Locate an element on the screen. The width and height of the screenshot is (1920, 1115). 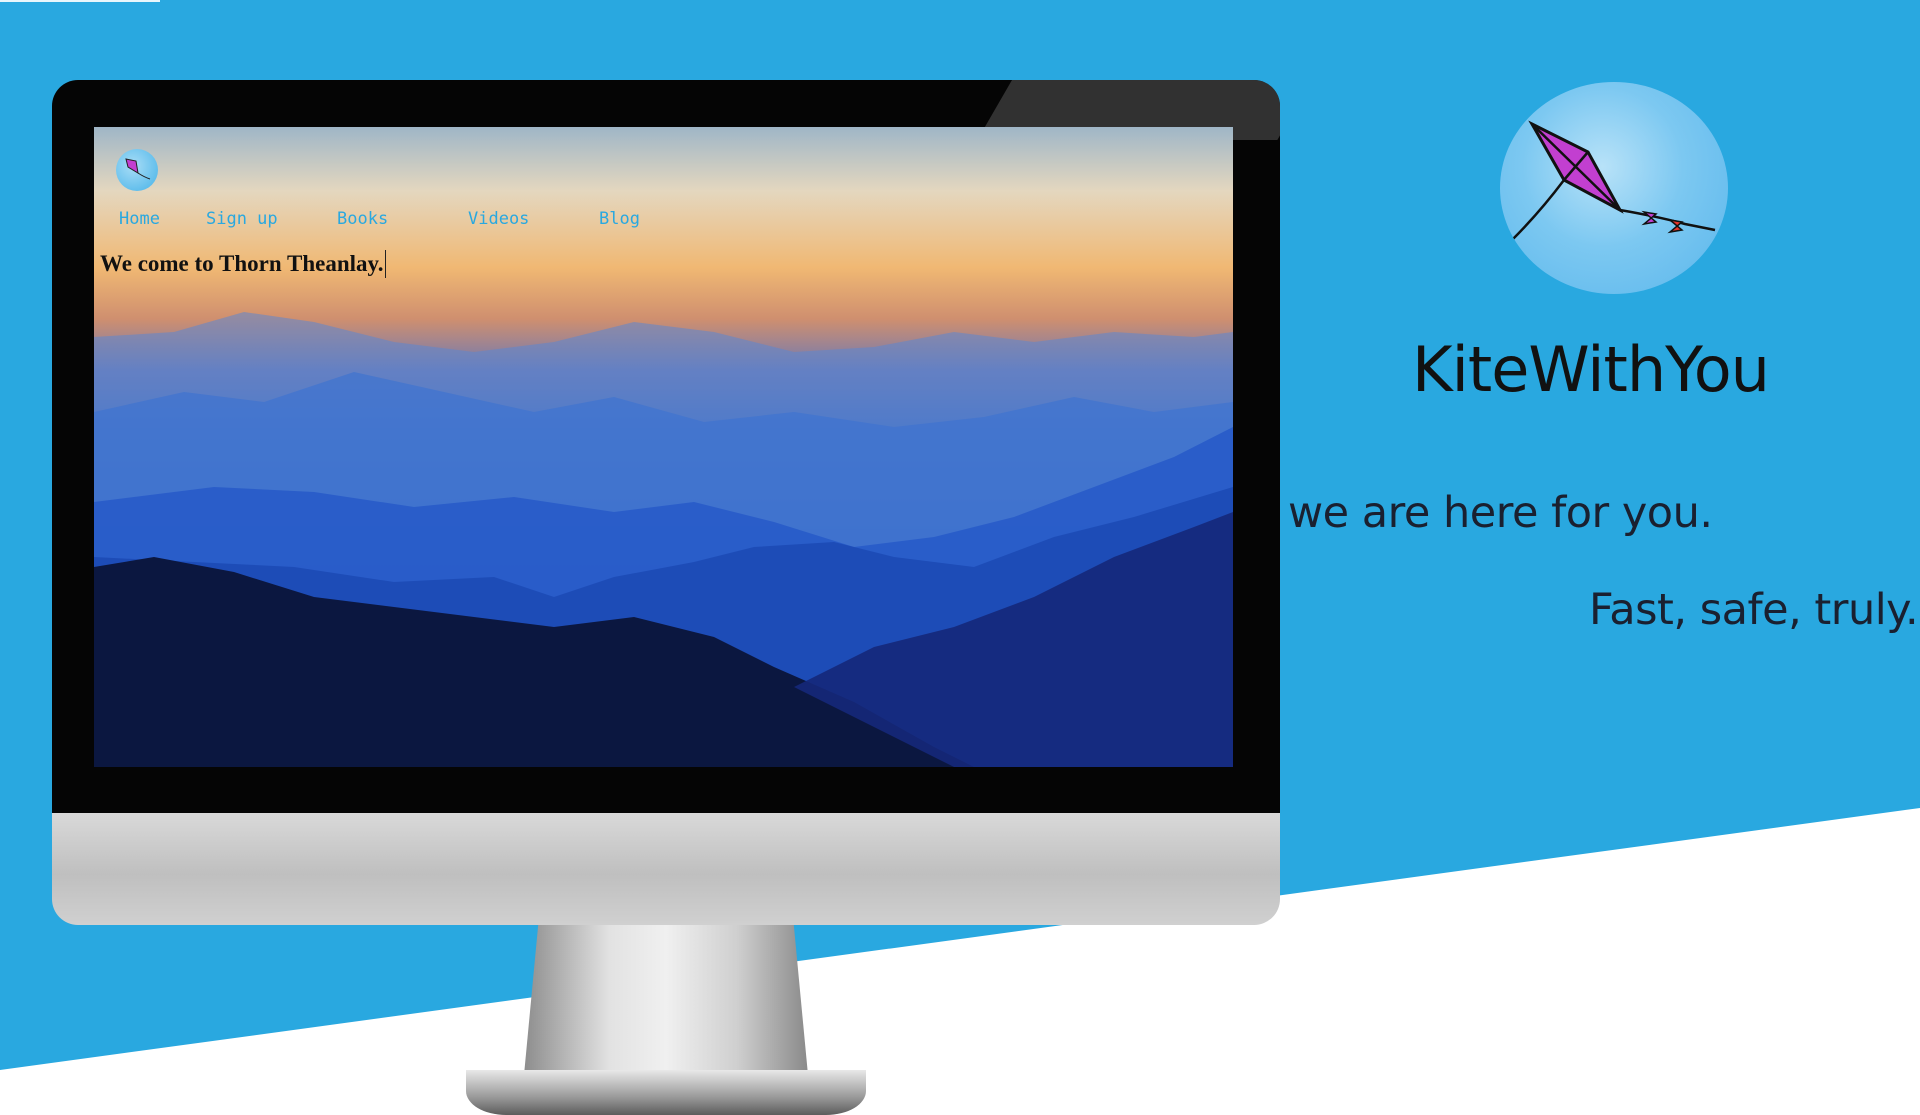
monitor-stand-neck is located at coordinates (666, 1000).